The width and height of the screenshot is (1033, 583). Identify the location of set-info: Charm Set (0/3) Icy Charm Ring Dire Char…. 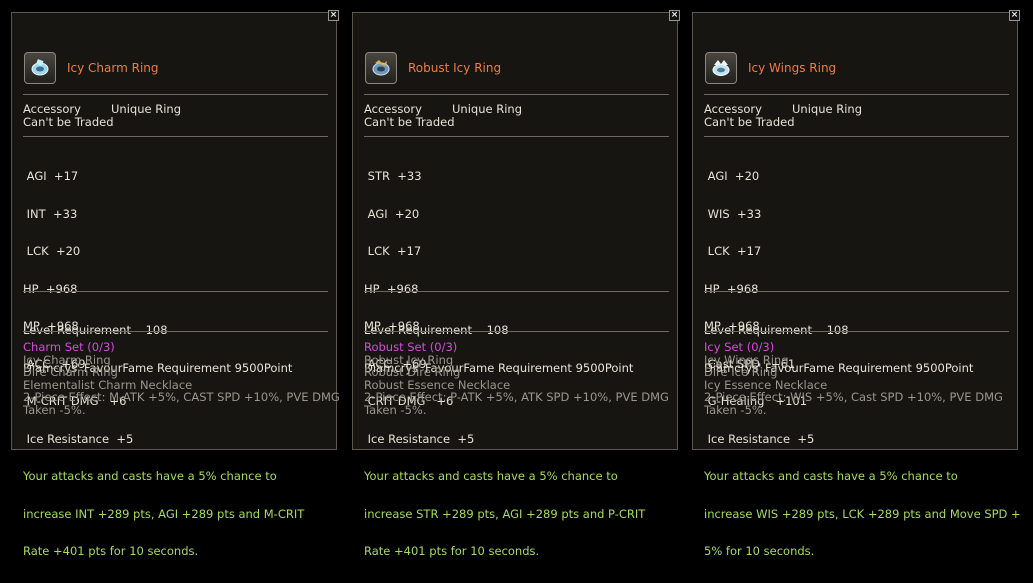
(181, 378).